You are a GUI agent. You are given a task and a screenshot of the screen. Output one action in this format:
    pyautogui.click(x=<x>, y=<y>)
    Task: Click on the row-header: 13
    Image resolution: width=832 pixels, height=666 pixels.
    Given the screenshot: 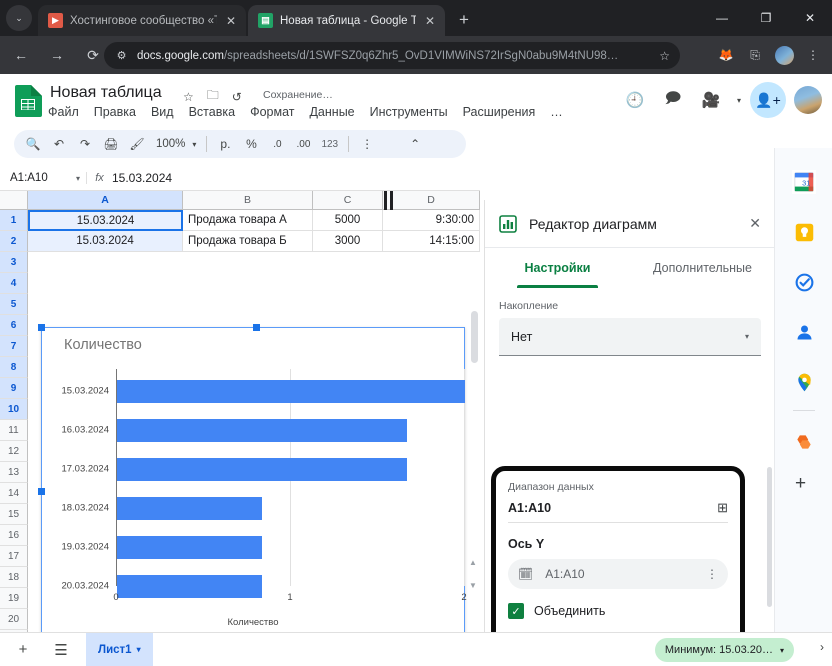 What is the action you would take?
    pyautogui.click(x=14, y=472)
    